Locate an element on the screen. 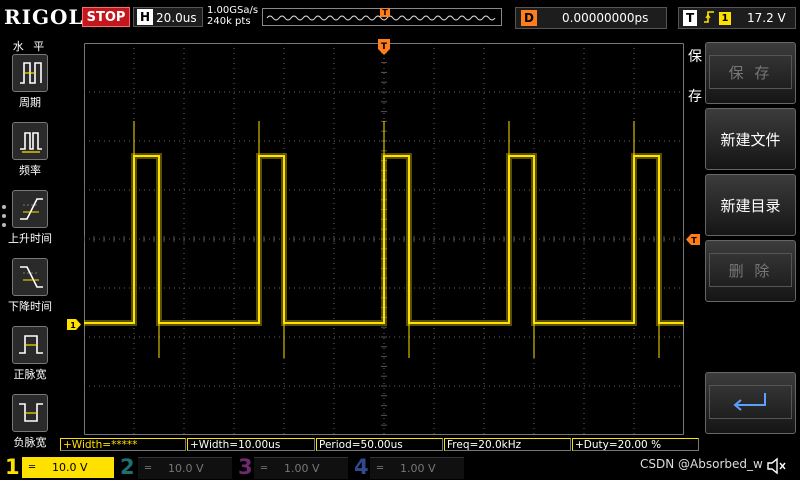  enter-arrow-icon is located at coordinates (750, 402).